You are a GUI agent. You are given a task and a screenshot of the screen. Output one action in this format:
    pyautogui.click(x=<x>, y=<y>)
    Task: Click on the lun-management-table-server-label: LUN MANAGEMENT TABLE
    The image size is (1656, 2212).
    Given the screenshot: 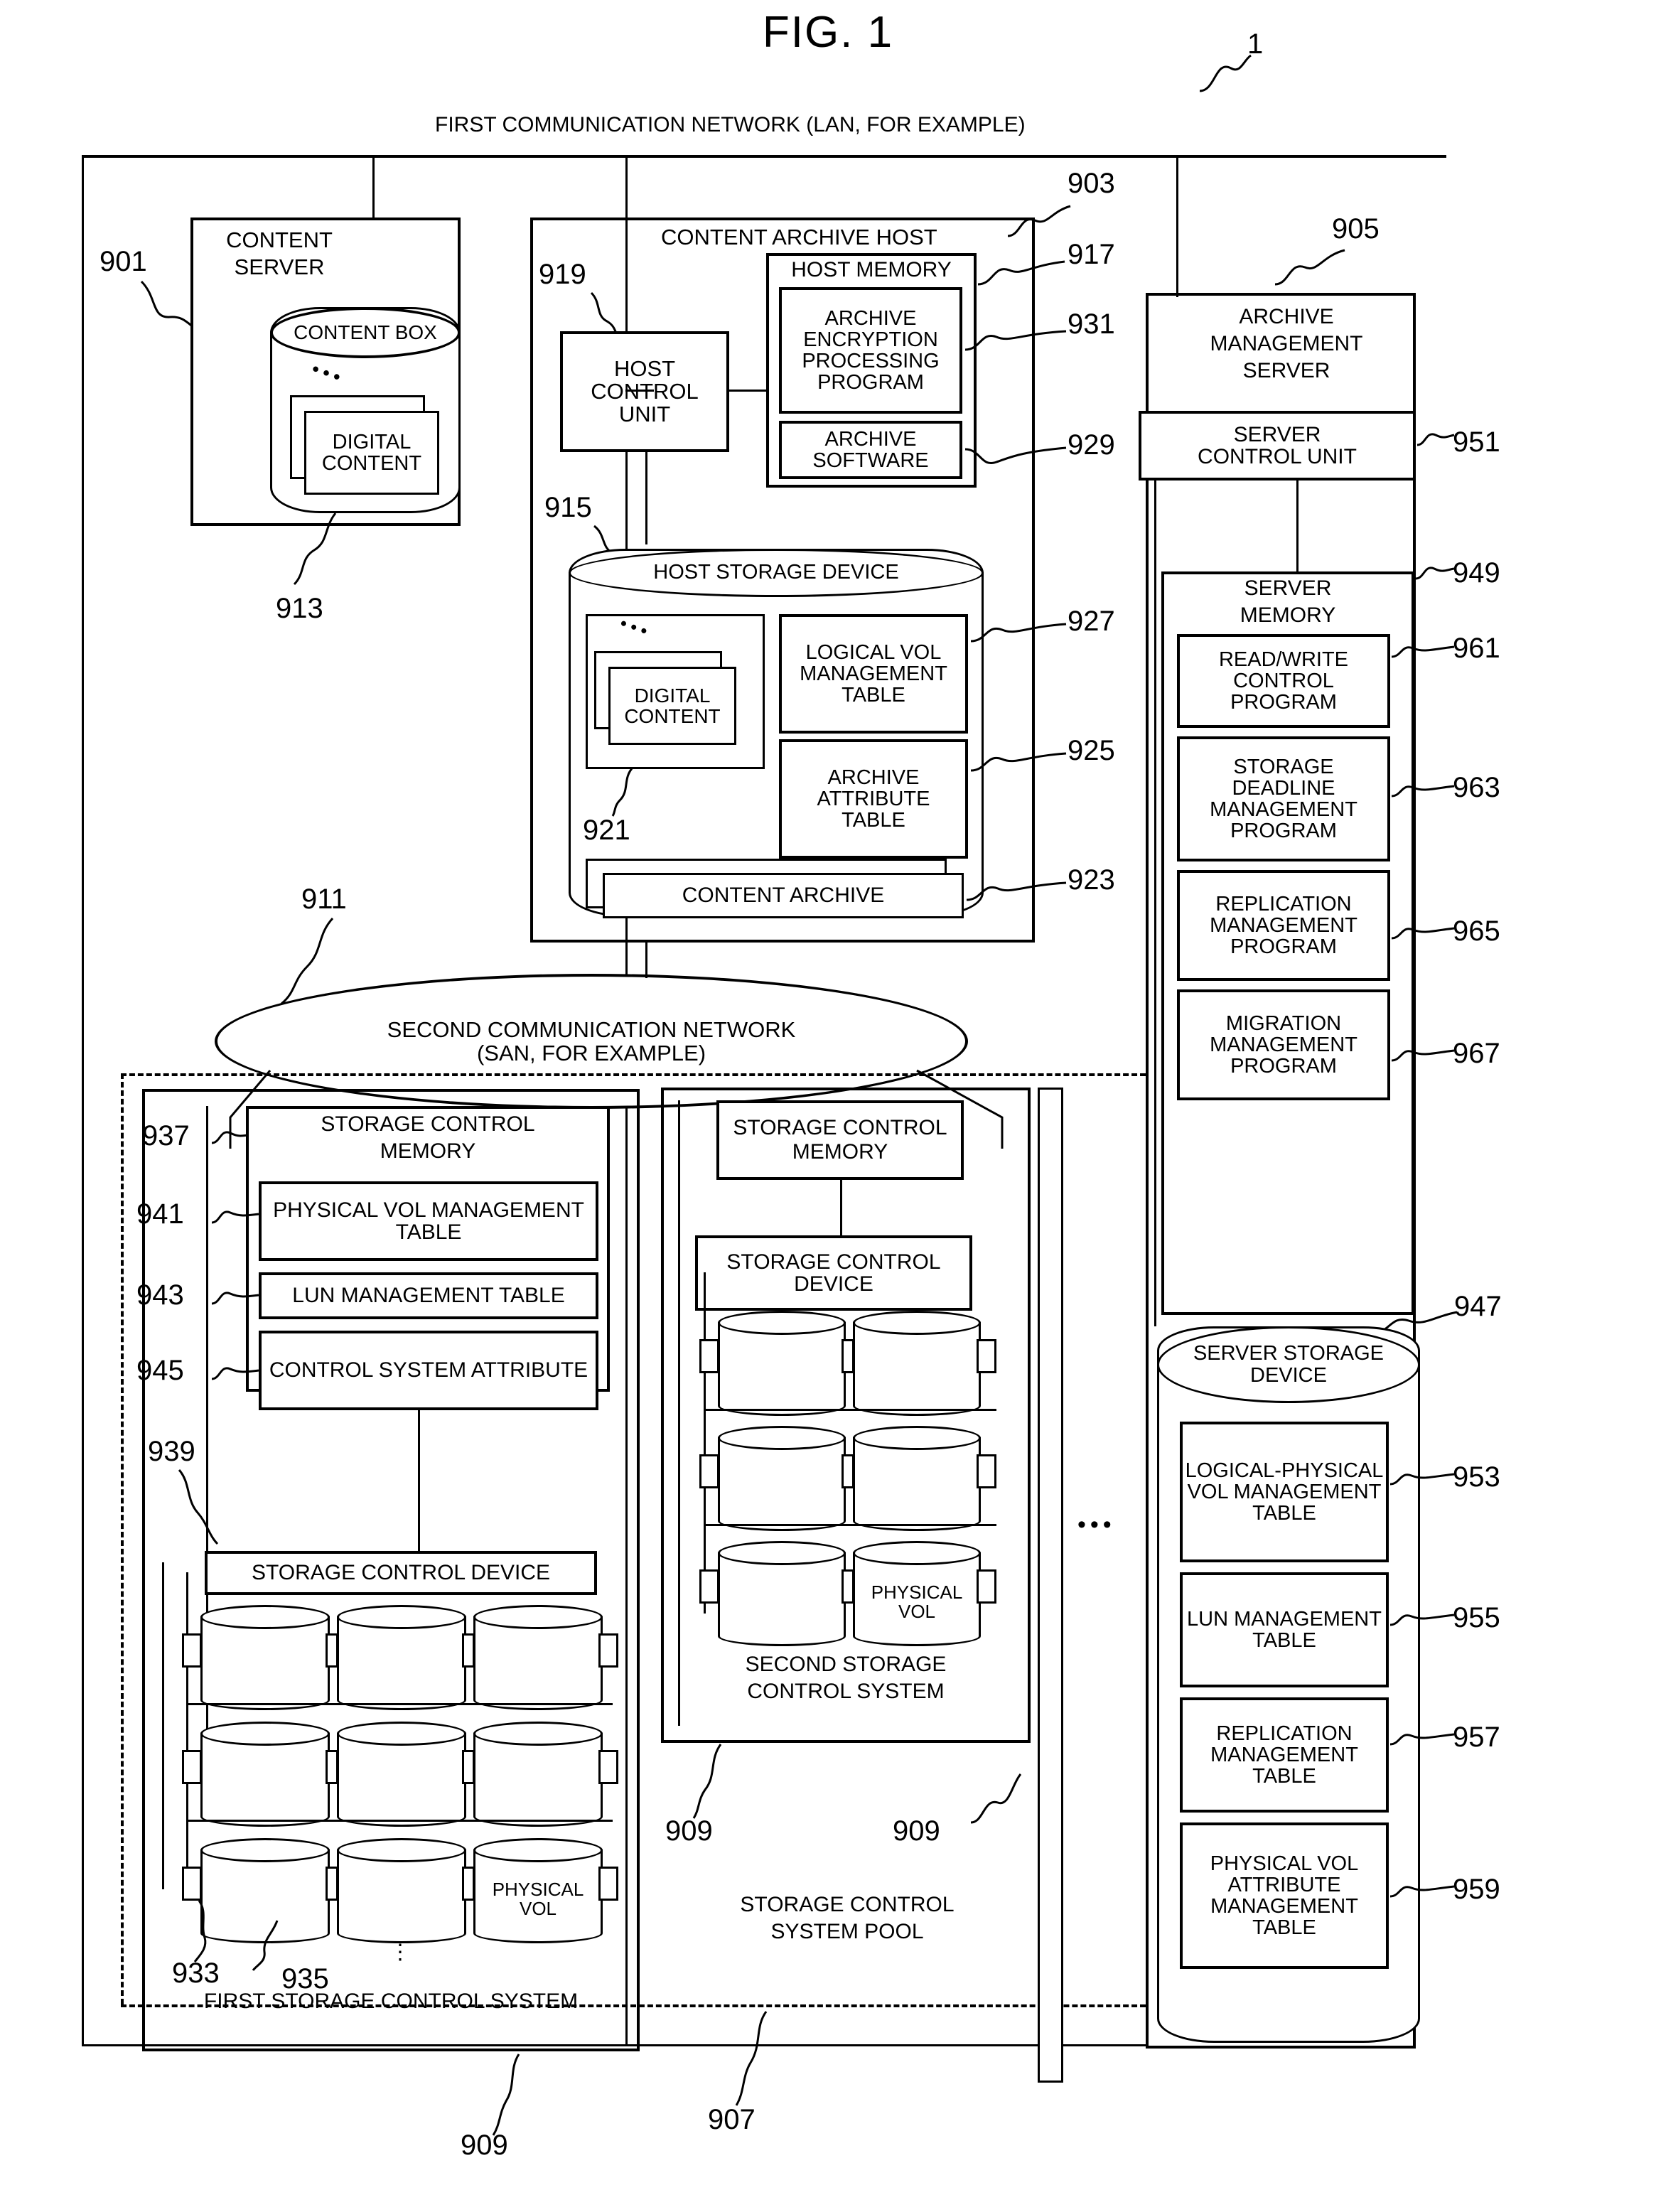 What is the action you would take?
    pyautogui.click(x=1284, y=1629)
    